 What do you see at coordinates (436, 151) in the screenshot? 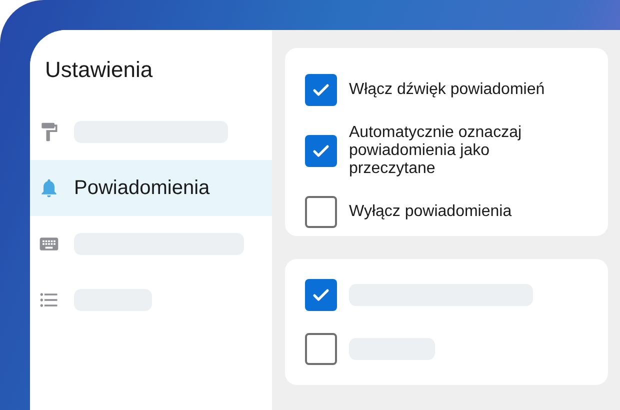
I see `option-label: Automatycznie oznaczaj powiadomienia jako przeczytane` at bounding box center [436, 151].